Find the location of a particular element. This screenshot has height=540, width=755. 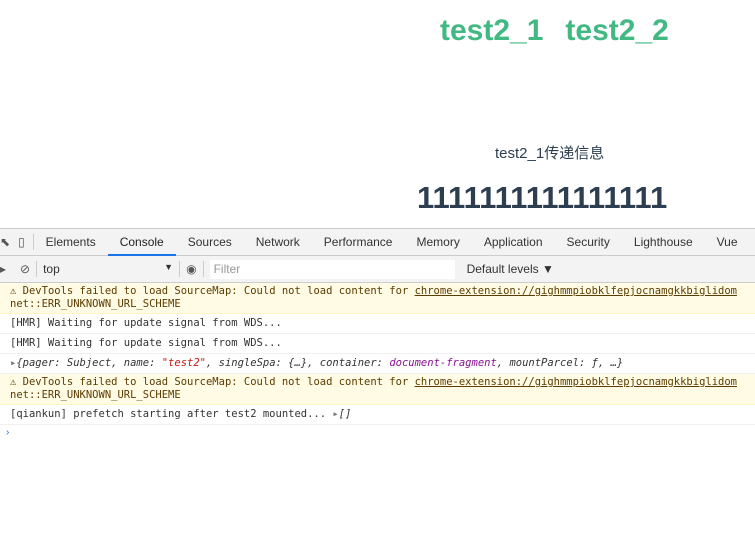

tab-lighthouse: Lighthouse is located at coordinates (663, 242).